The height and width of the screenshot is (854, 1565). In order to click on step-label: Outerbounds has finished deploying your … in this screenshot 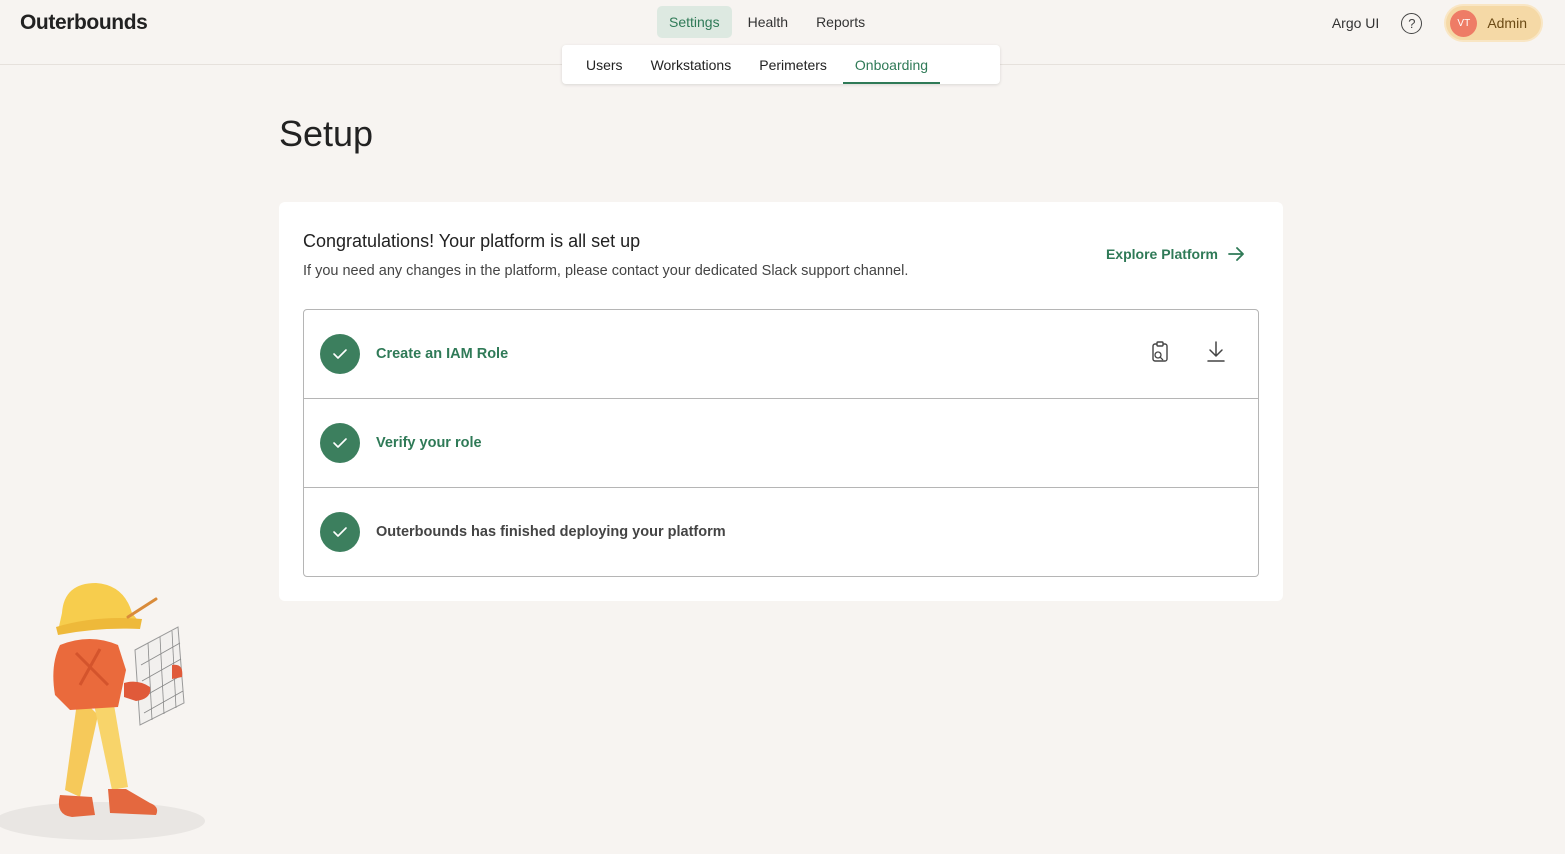, I will do `click(551, 532)`.